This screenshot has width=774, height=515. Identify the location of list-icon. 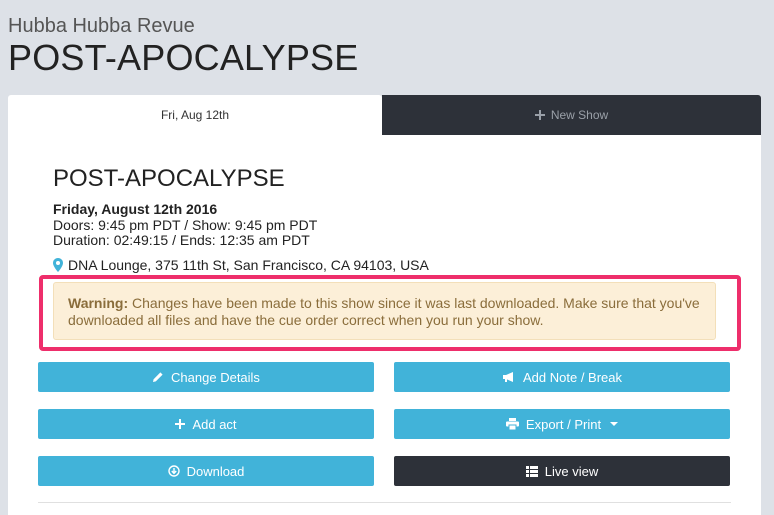
(531, 471).